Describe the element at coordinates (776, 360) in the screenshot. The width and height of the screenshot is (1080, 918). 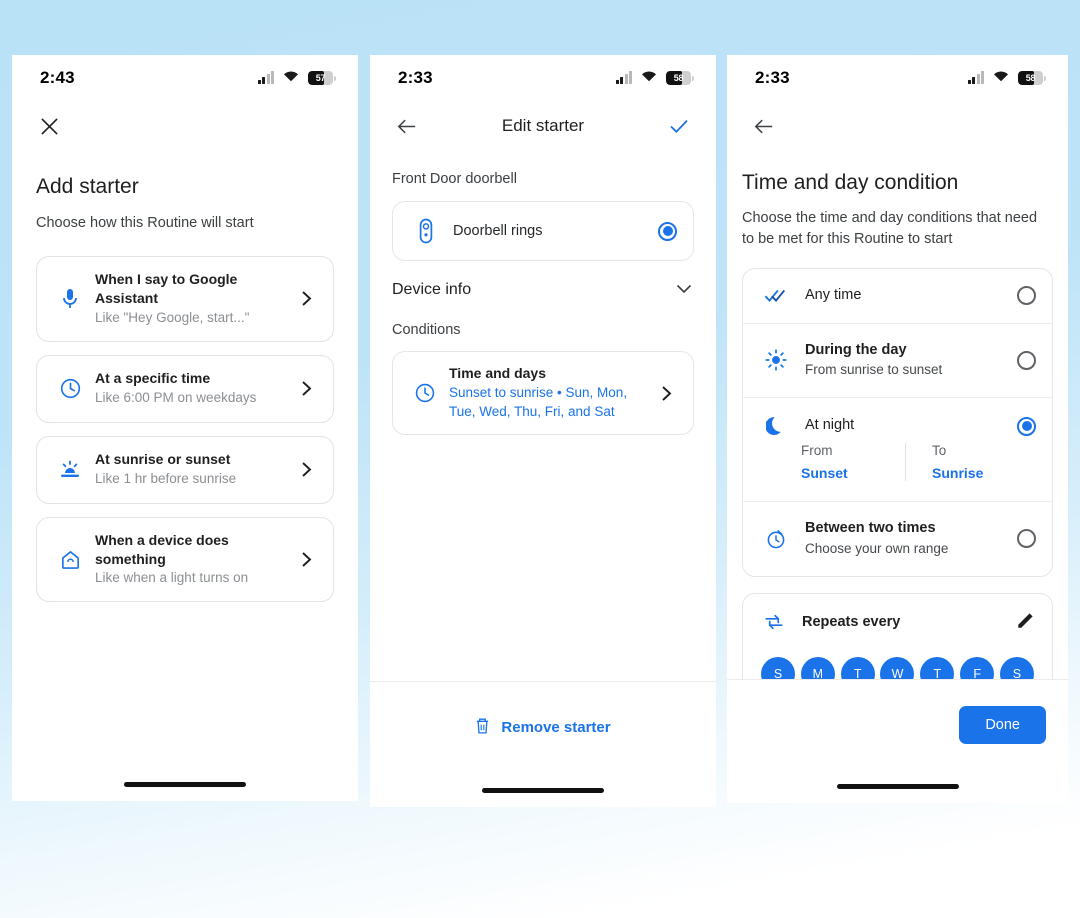
I see `sun-icon` at that location.